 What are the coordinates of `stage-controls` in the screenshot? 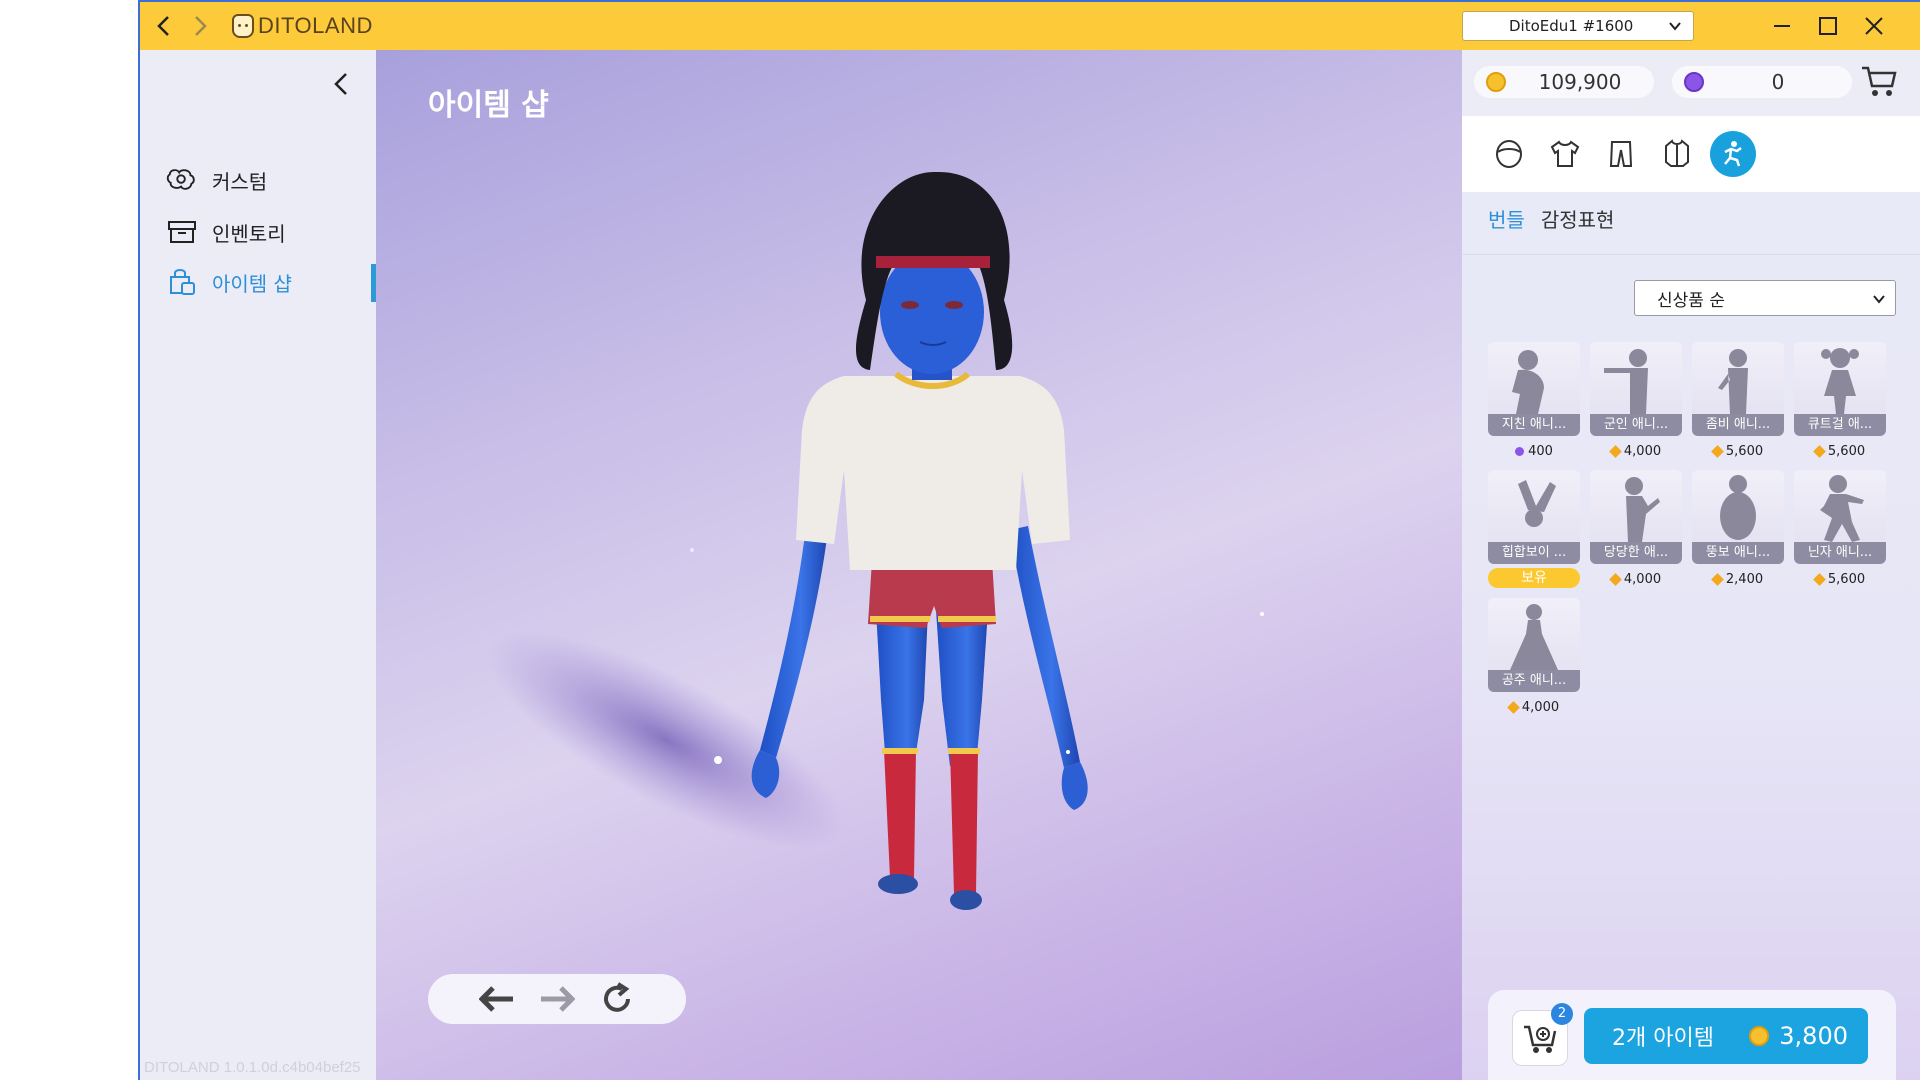 It's located at (557, 999).